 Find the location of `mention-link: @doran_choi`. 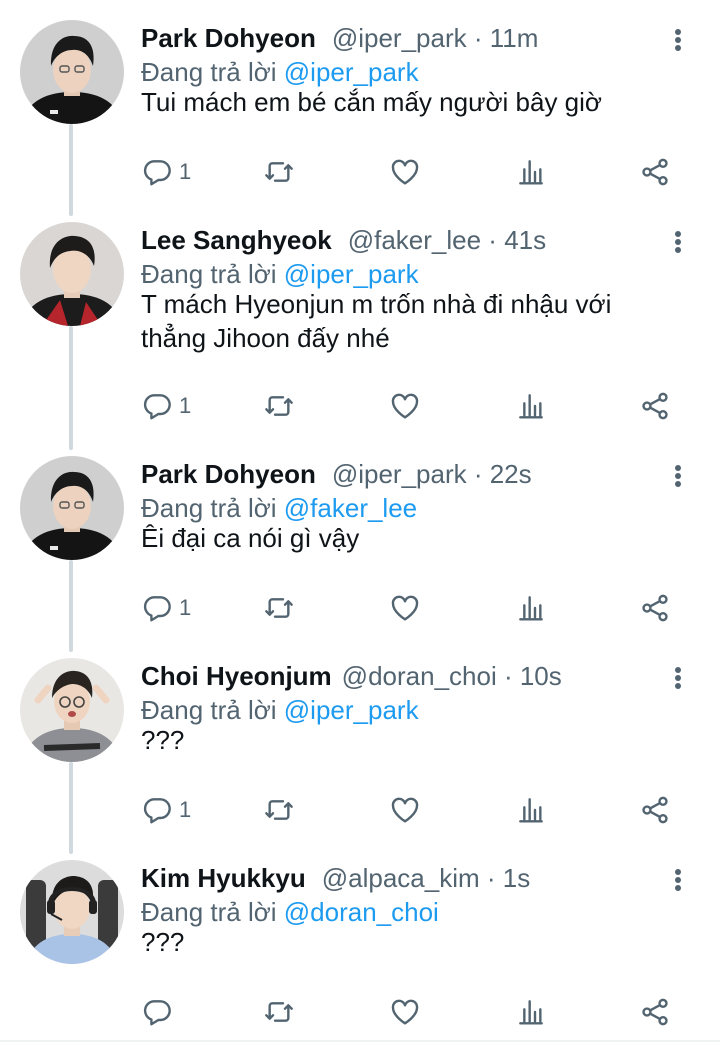

mention-link: @doran_choi is located at coordinates (361, 912).